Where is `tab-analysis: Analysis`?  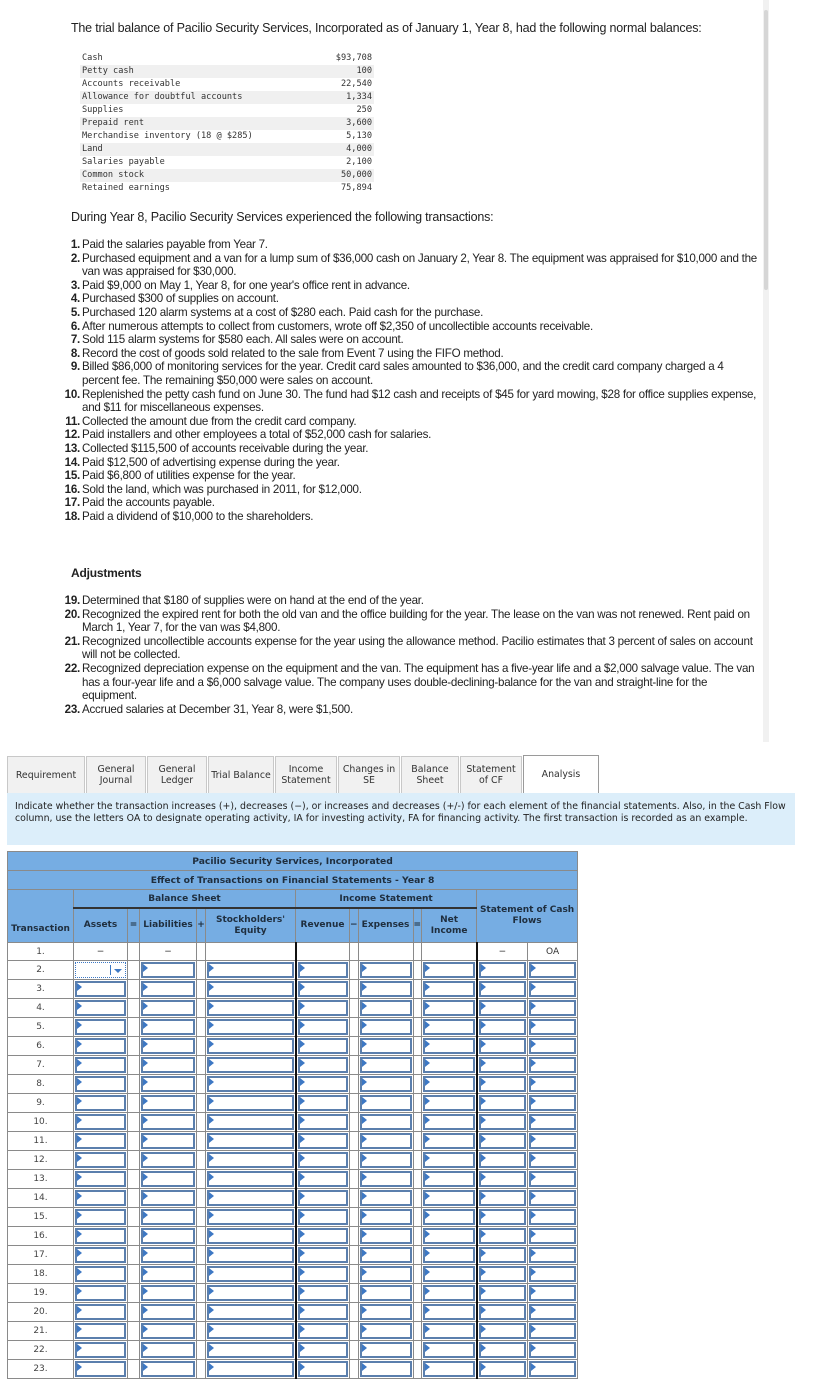 tab-analysis: Analysis is located at coordinates (561, 774).